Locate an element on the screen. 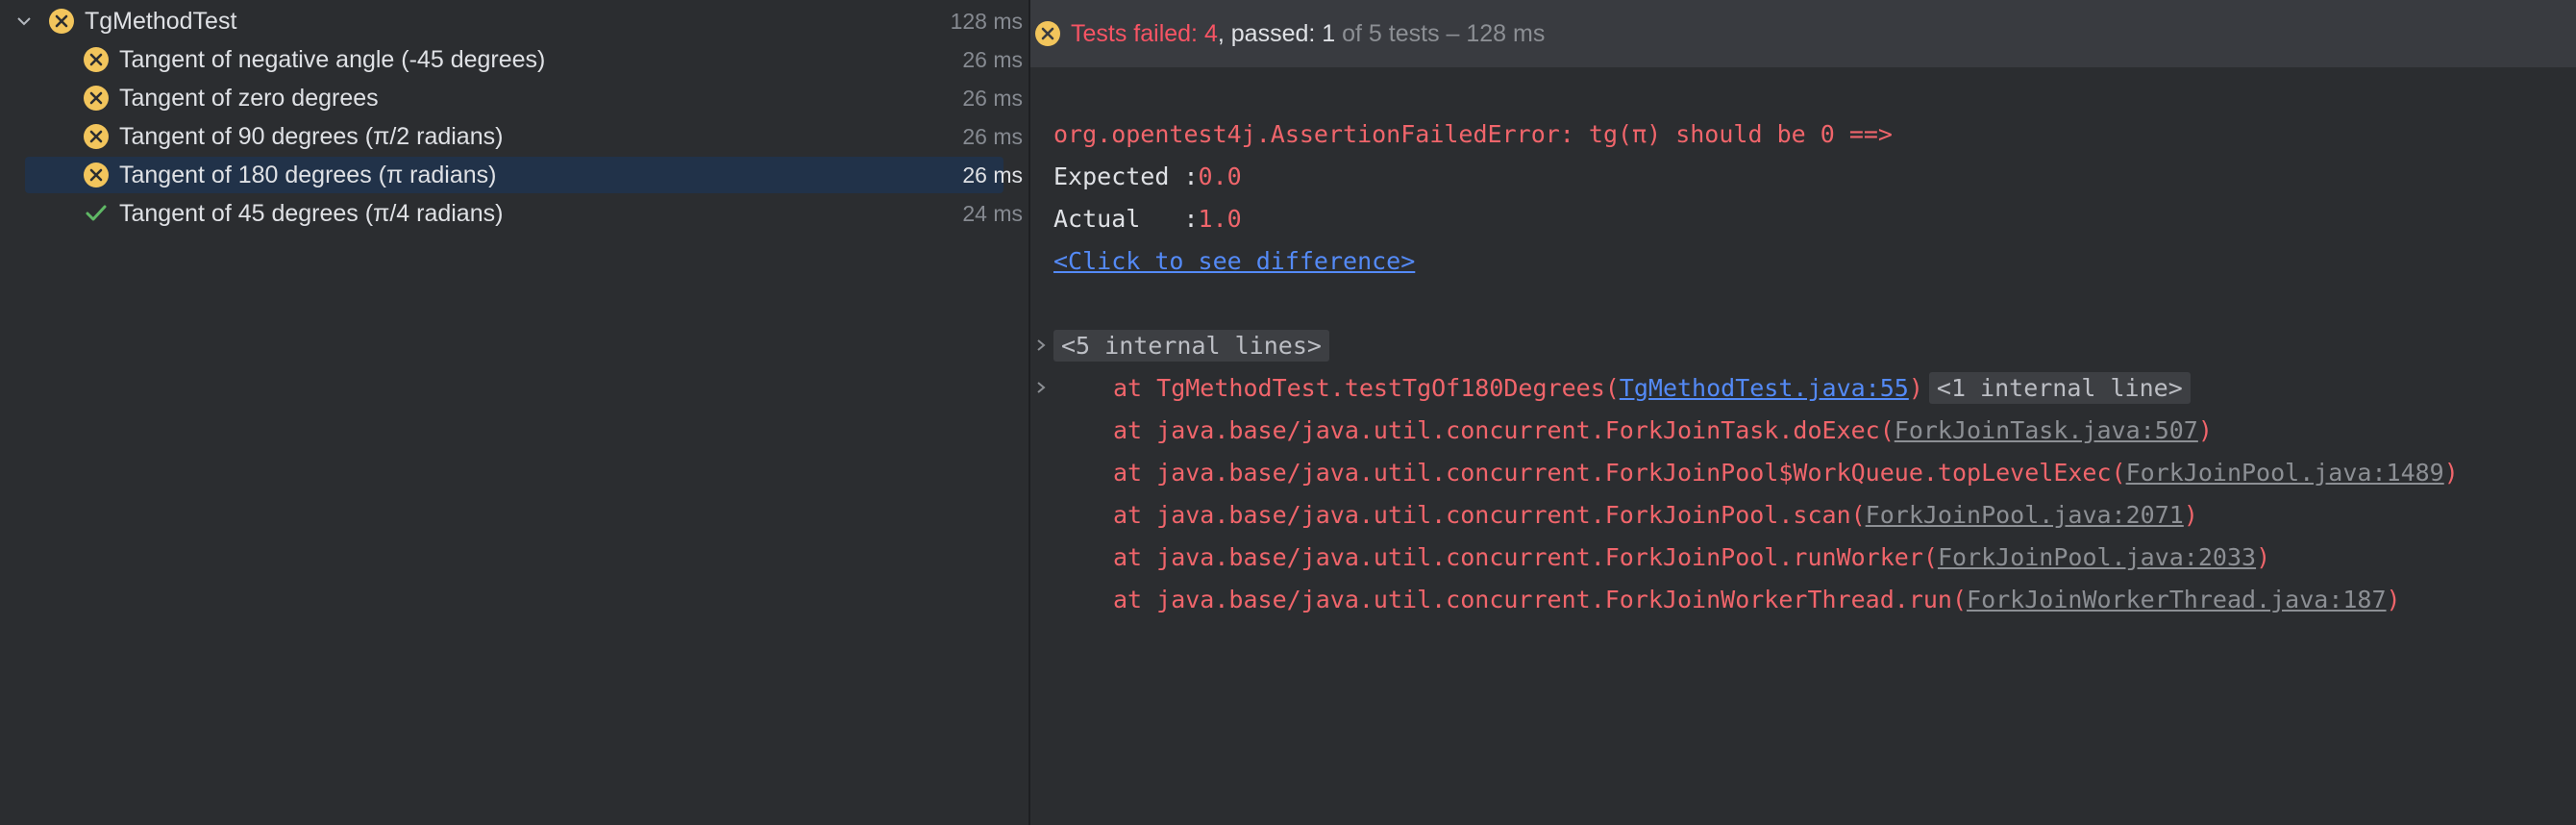  tree-item-row: Tangent of zero degrees 26 ms is located at coordinates (511, 98).